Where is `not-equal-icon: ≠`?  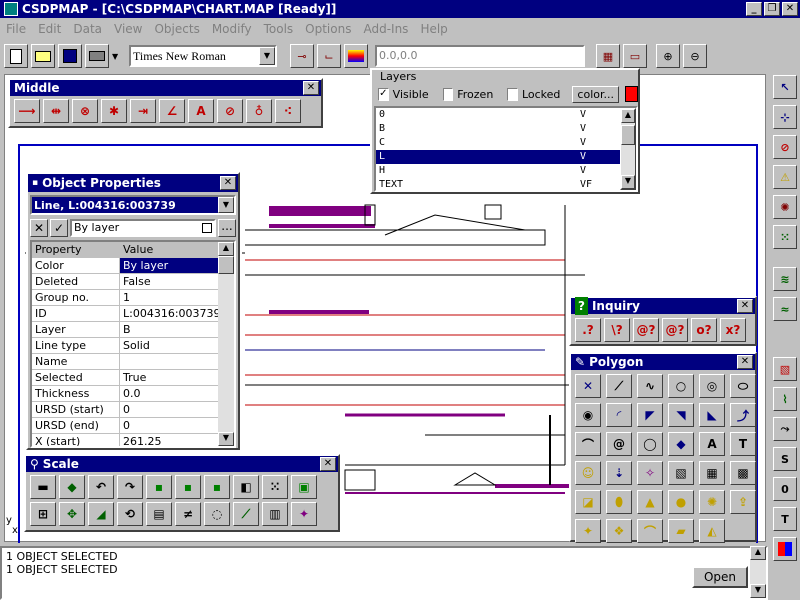
not-equal-icon: ≠ is located at coordinates (188, 514).